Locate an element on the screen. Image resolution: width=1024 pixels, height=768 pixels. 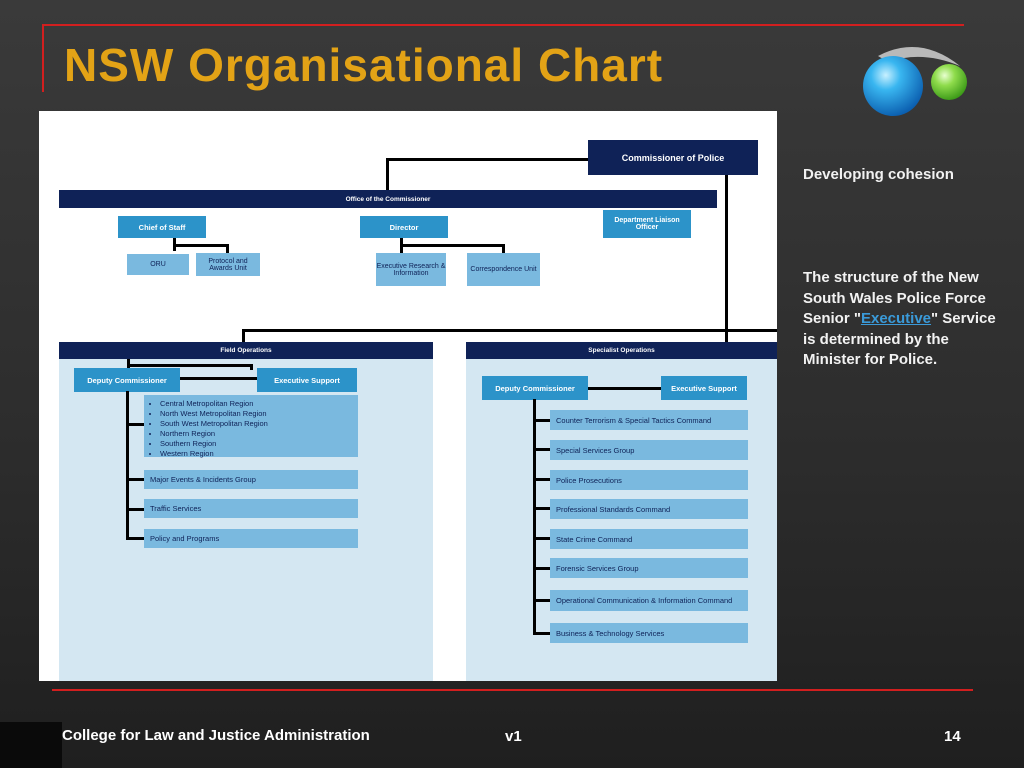
dept-liaison-box: Department Liaison Officer is located at coordinates (647, 224).